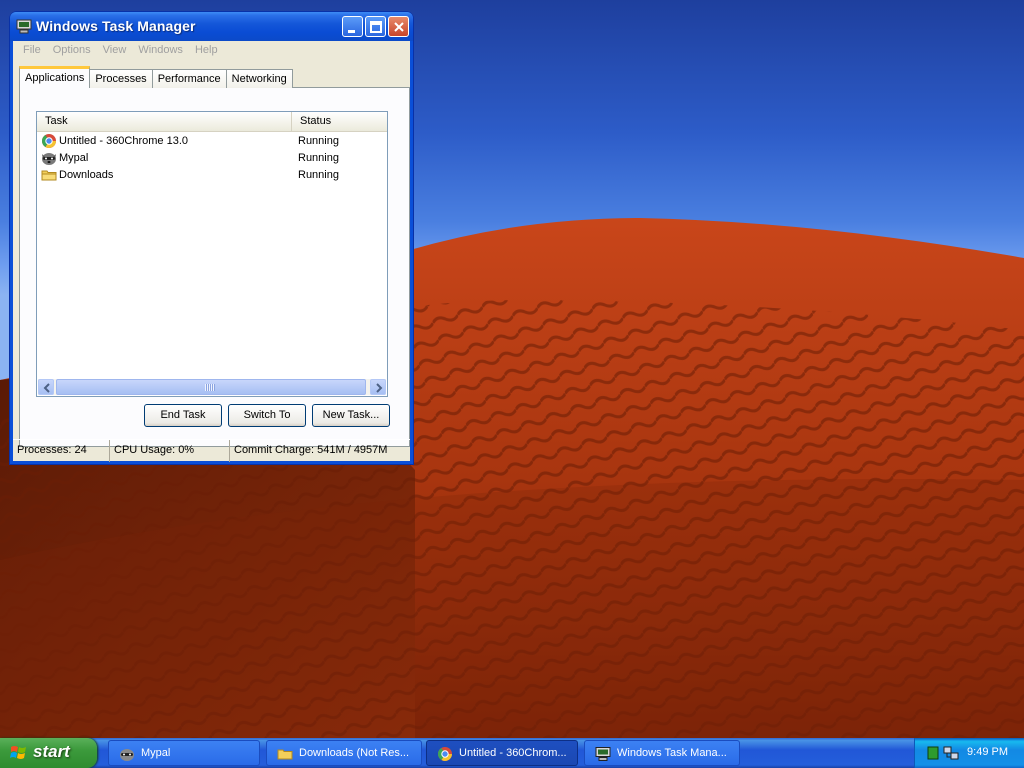  I want to click on chevron-left-icon, so click(46, 388).